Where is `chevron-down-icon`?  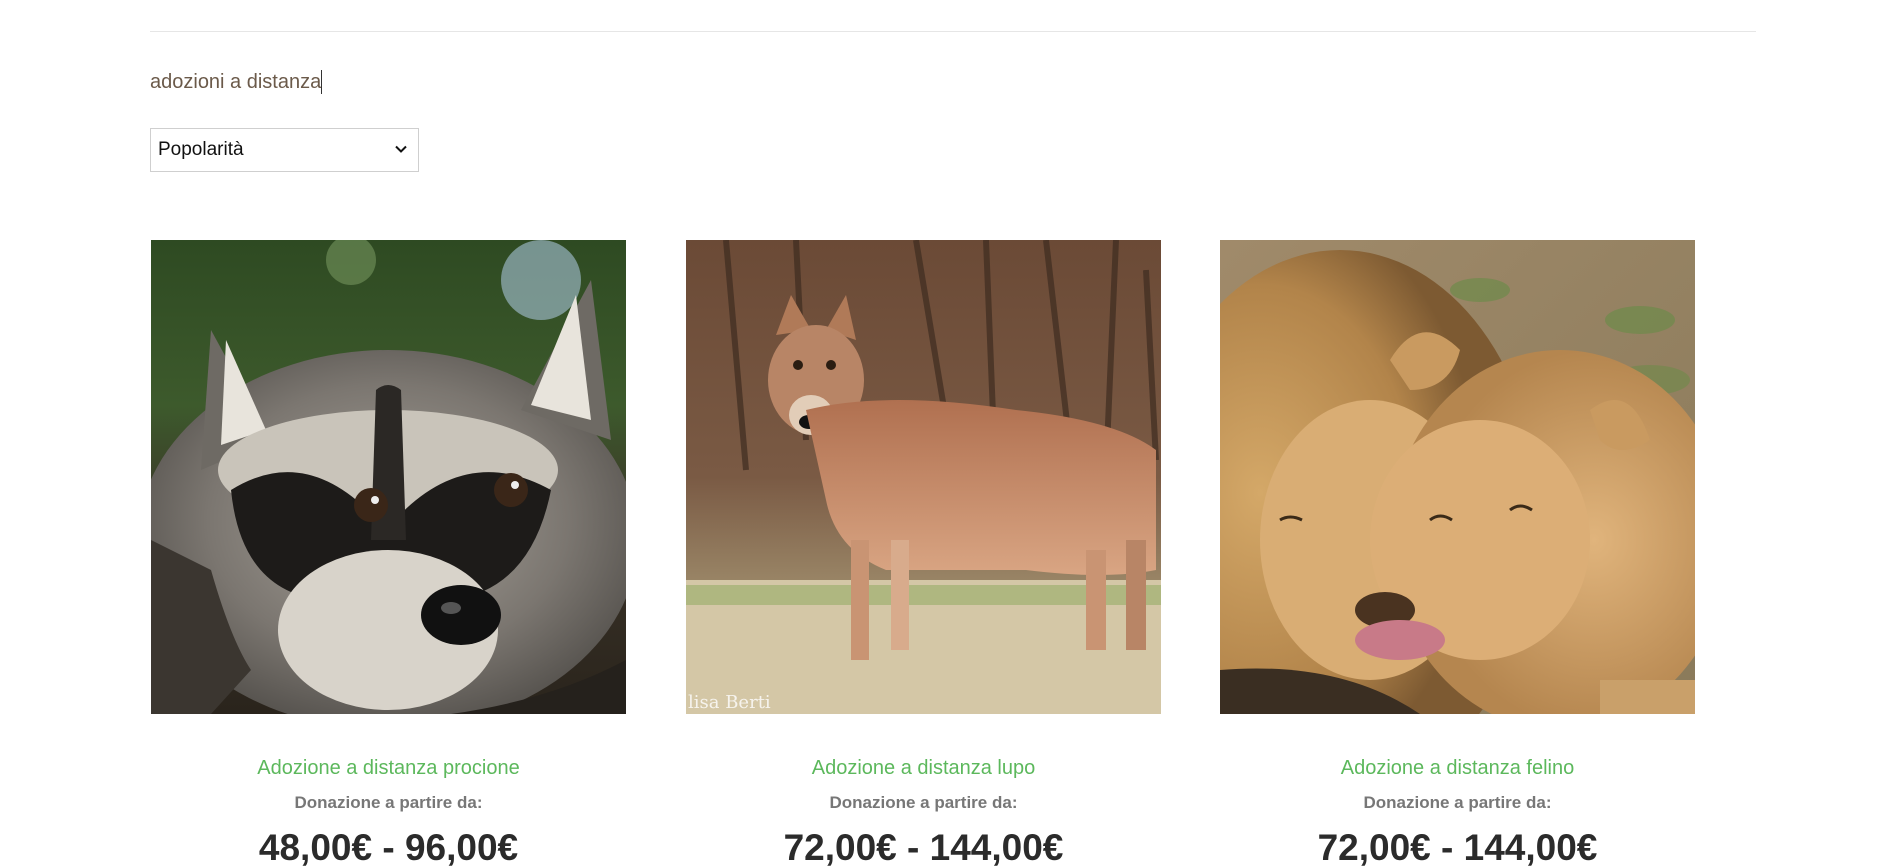 chevron-down-icon is located at coordinates (401, 149).